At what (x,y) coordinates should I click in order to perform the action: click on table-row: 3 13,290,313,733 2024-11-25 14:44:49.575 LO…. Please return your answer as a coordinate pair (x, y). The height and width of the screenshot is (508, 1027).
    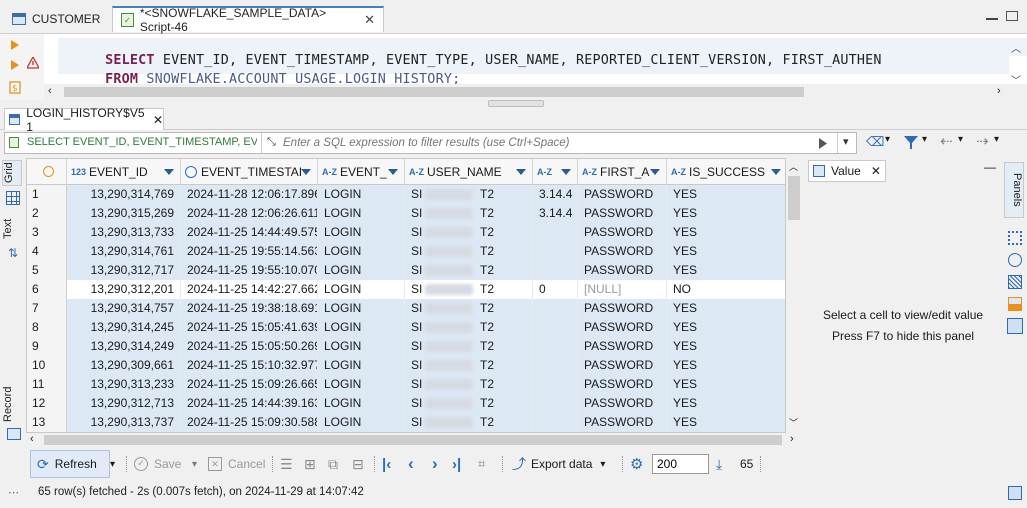
    Looking at the image, I should click on (406, 232).